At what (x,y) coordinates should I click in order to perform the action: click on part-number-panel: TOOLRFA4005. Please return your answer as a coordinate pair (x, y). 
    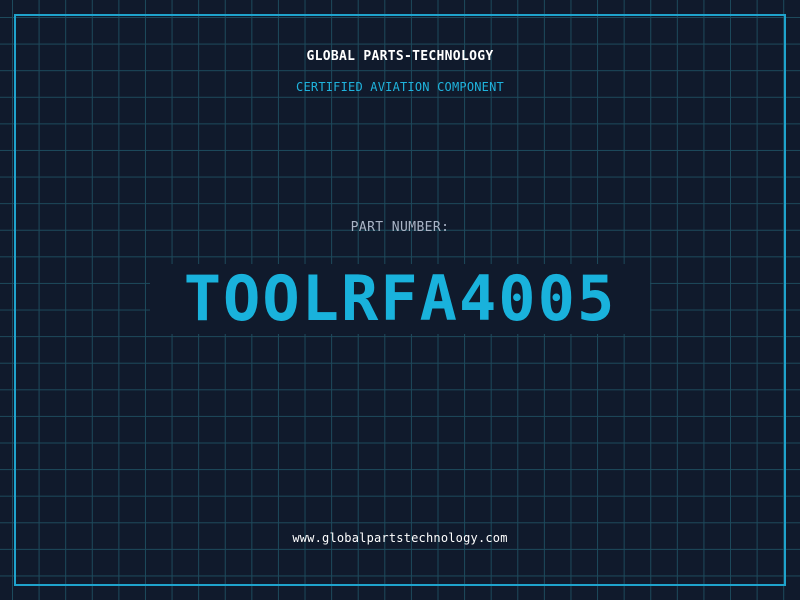
    Looking at the image, I should click on (400, 299).